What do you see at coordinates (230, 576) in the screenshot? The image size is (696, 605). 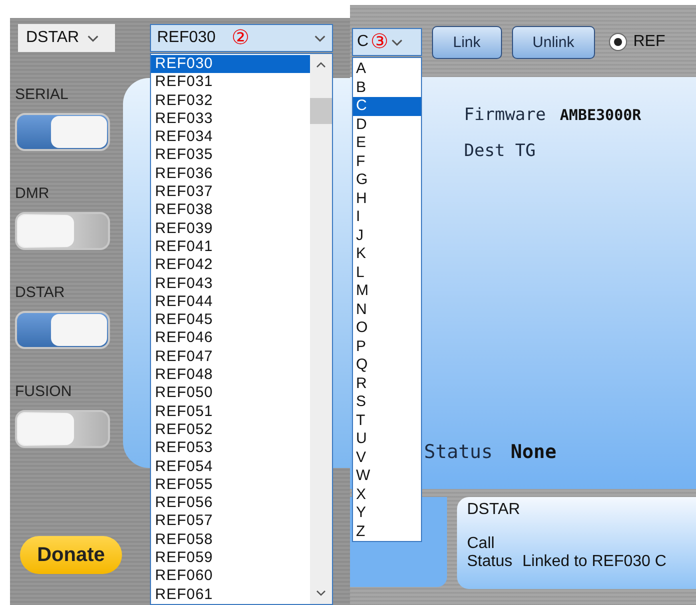 I see `dropdown-item: REF060` at bounding box center [230, 576].